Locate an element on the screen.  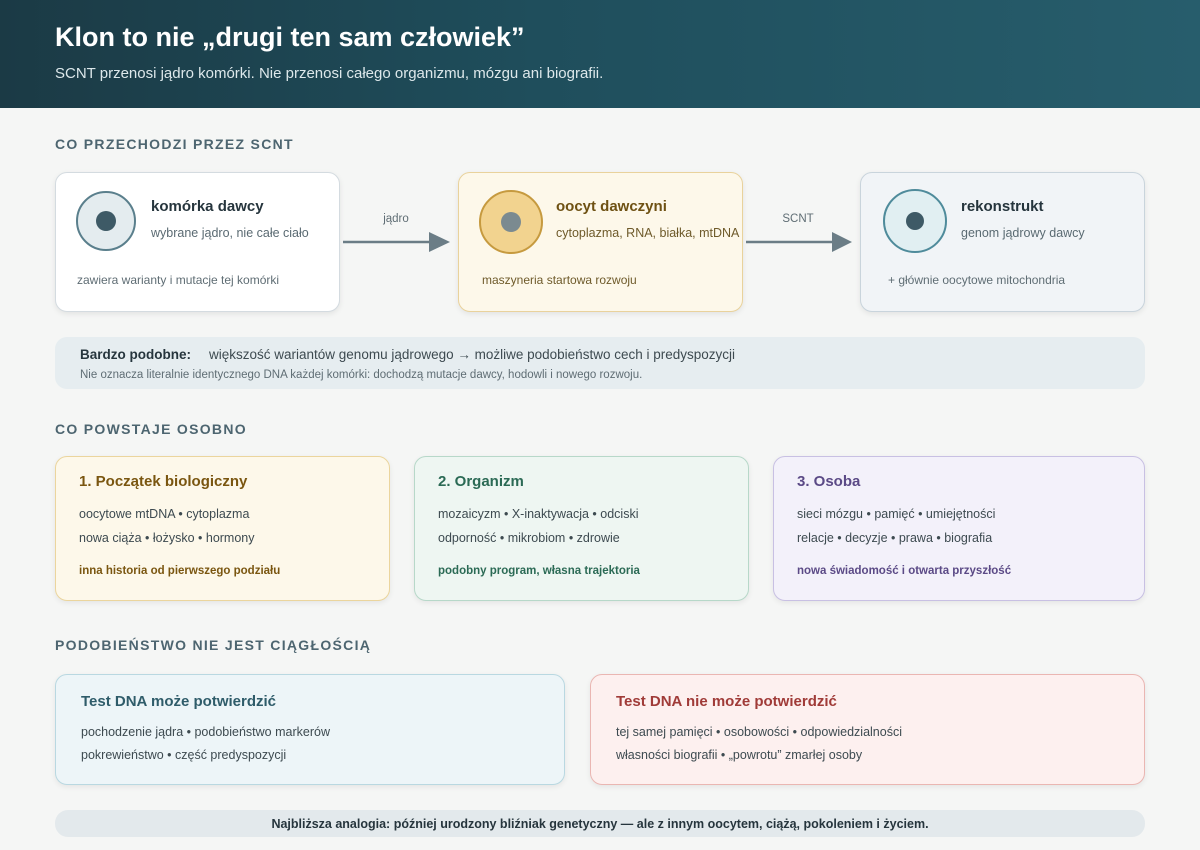
card-line: oocytowe mtDNA • cytoplazma is located at coordinates (164, 514).